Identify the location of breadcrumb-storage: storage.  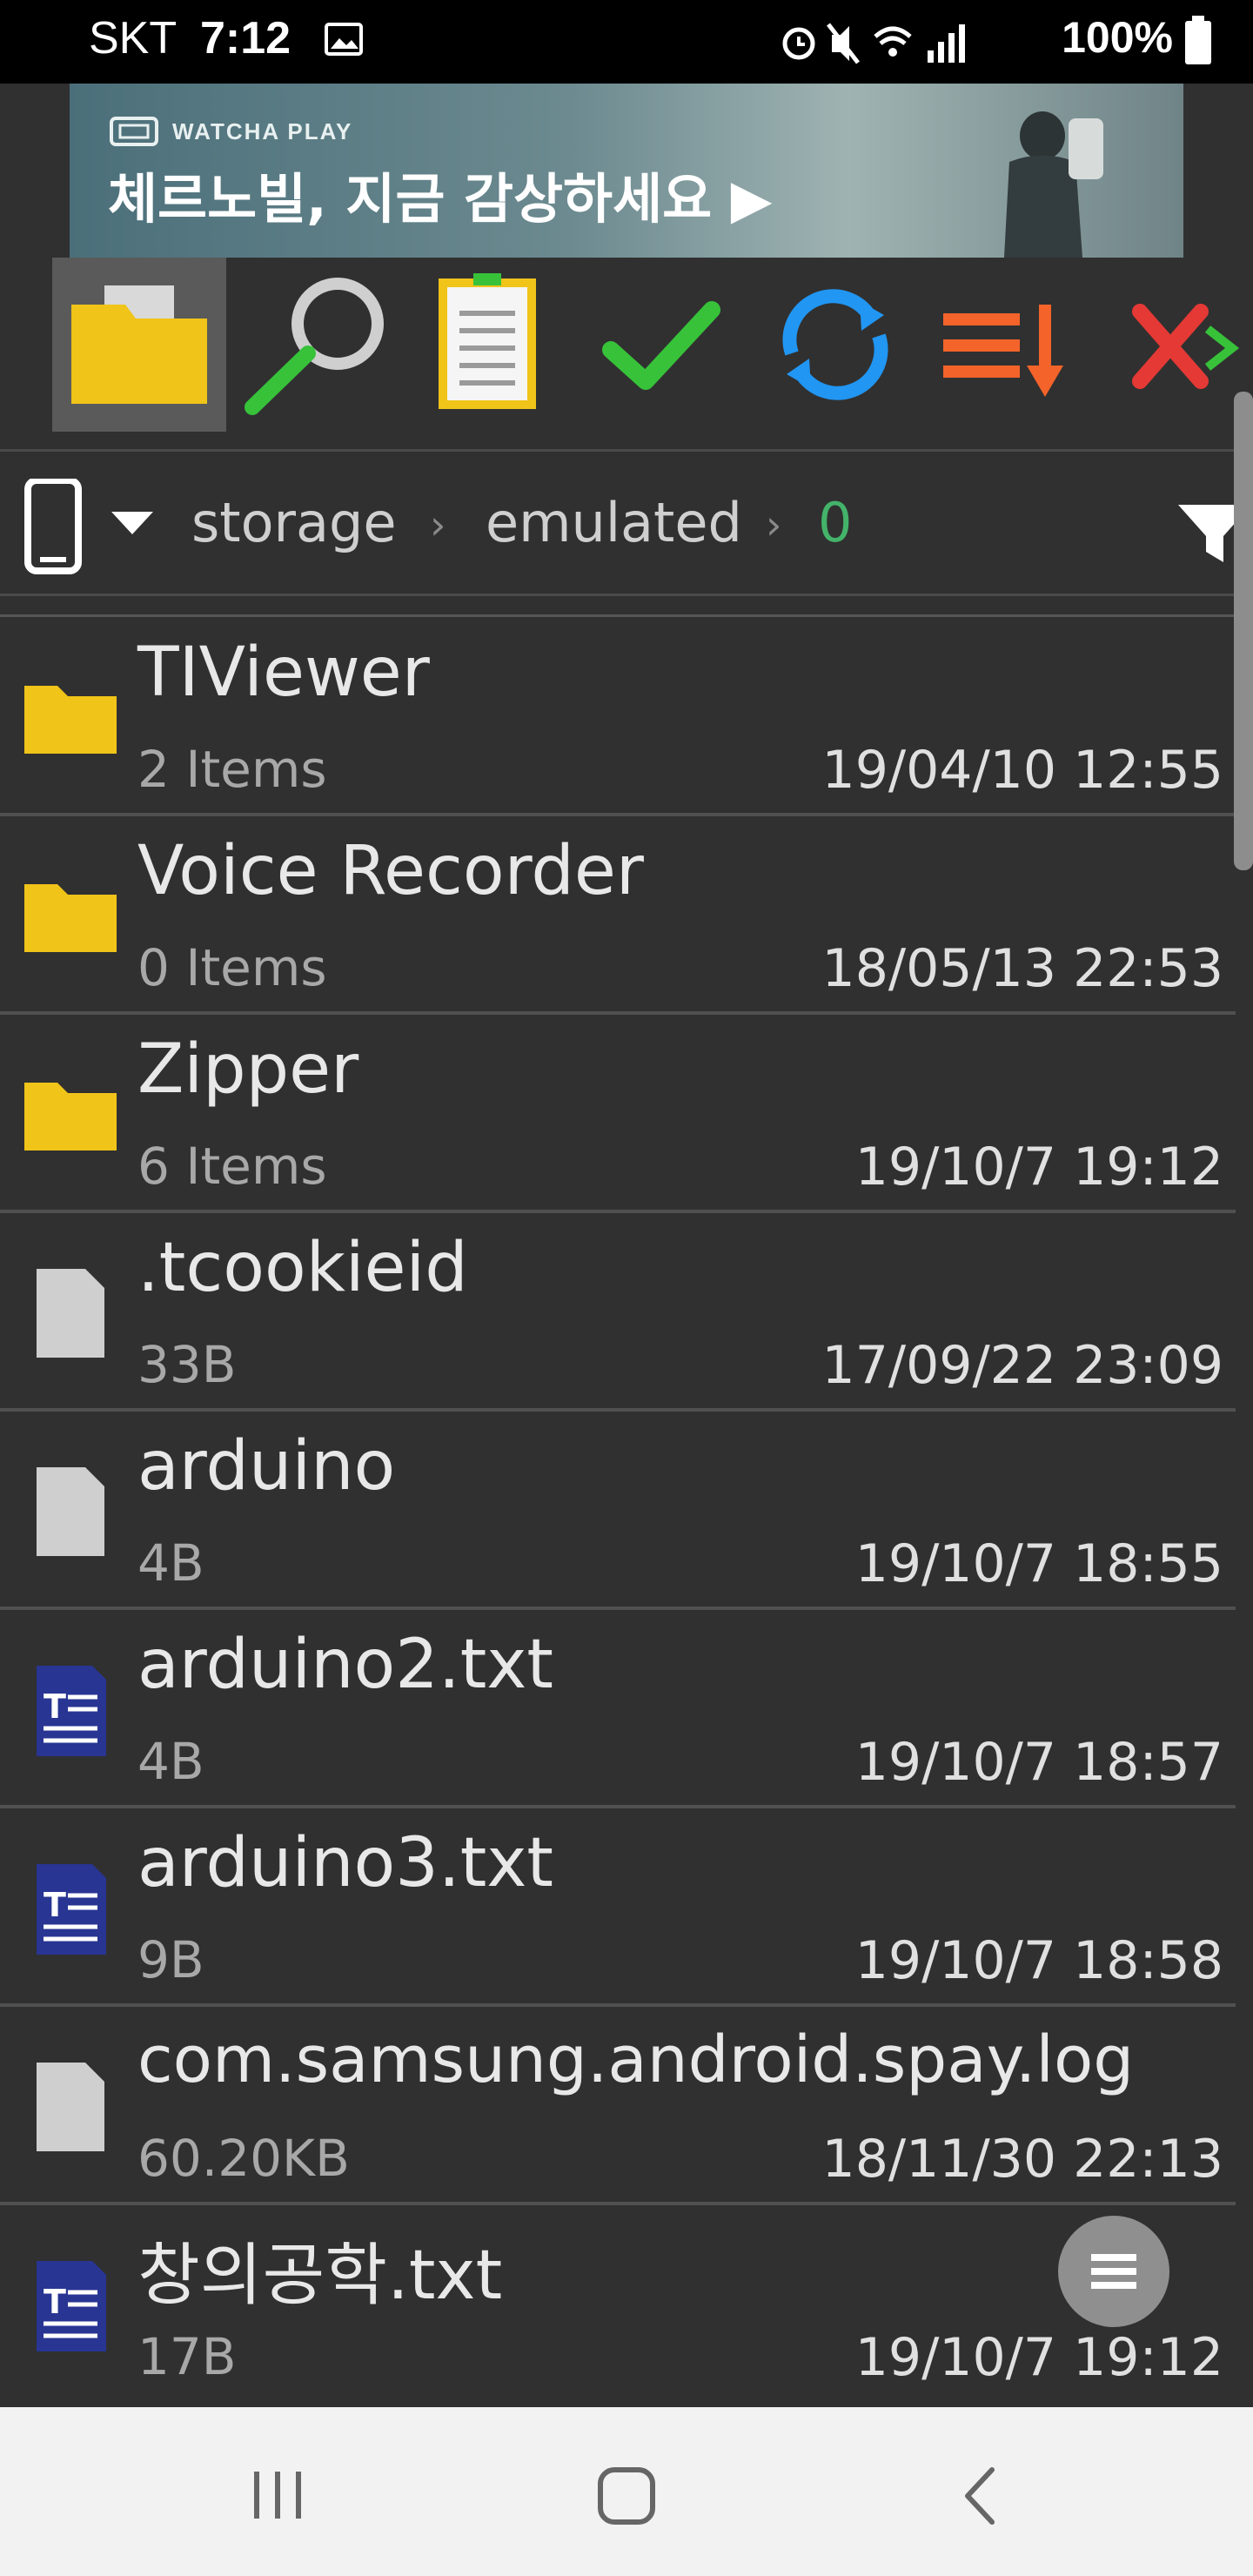
(294, 522).